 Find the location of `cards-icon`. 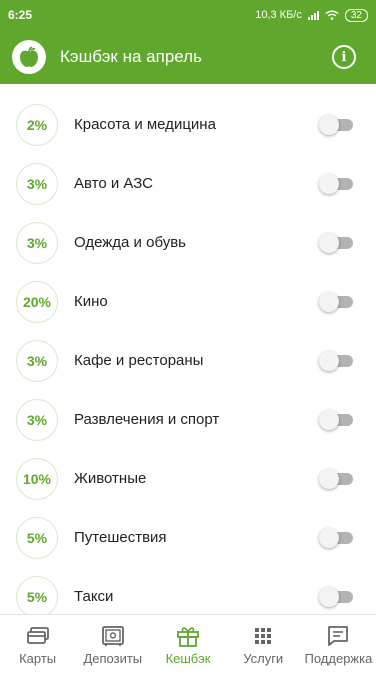

cards-icon is located at coordinates (38, 636).